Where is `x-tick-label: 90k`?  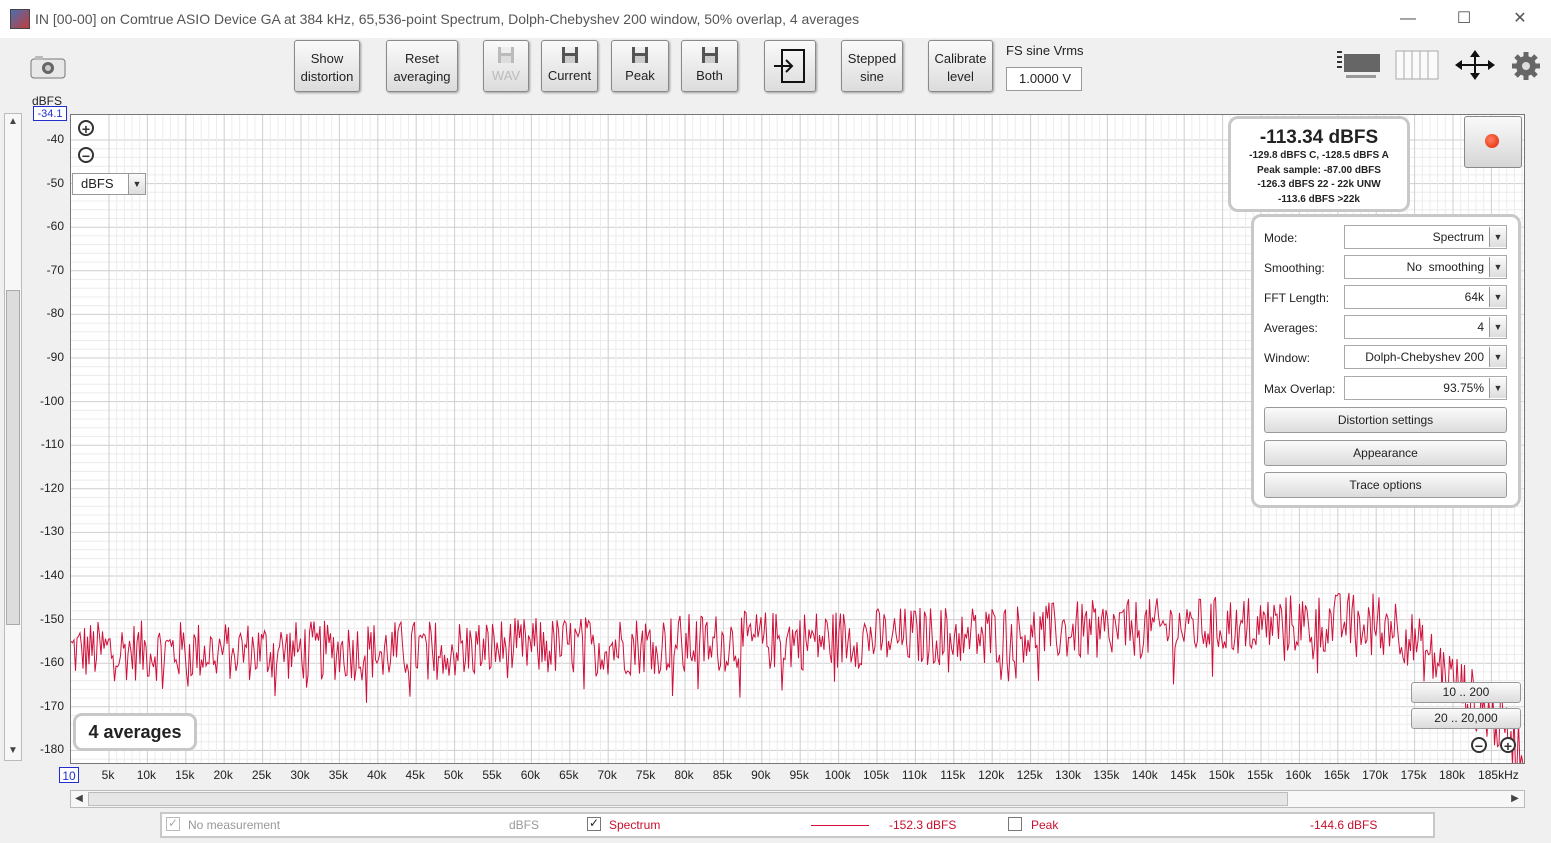
x-tick-label: 90k is located at coordinates (761, 775).